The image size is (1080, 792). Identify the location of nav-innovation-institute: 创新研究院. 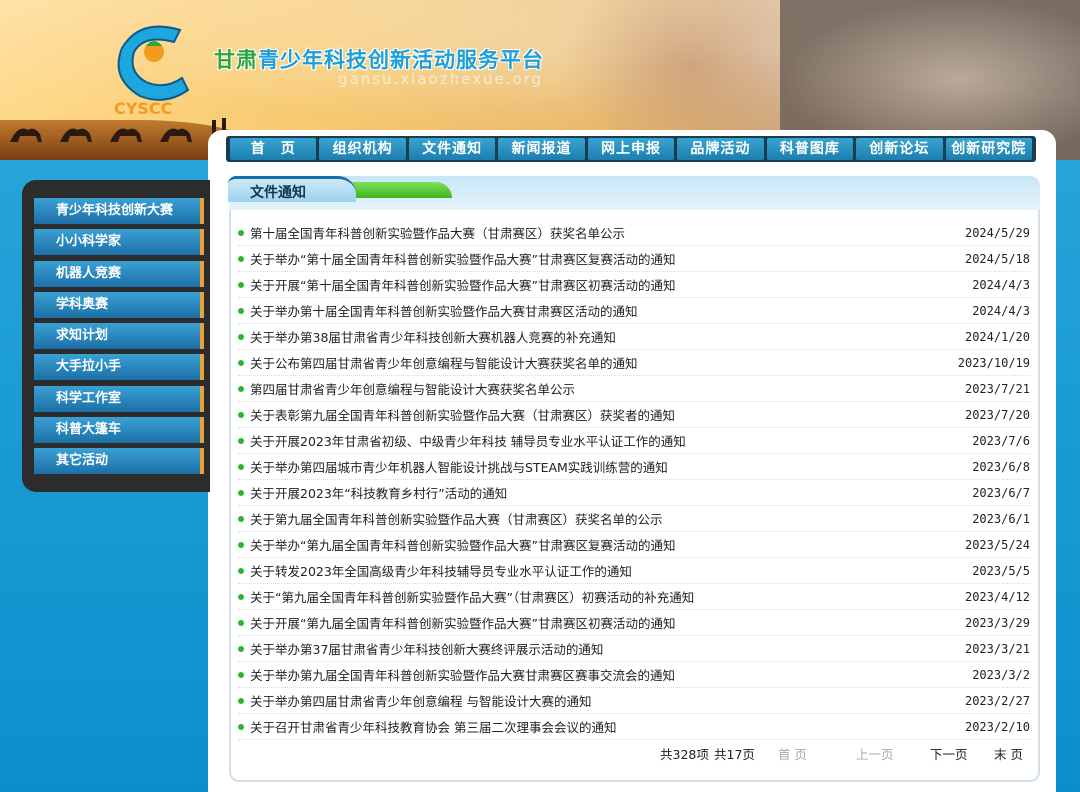
(988, 149).